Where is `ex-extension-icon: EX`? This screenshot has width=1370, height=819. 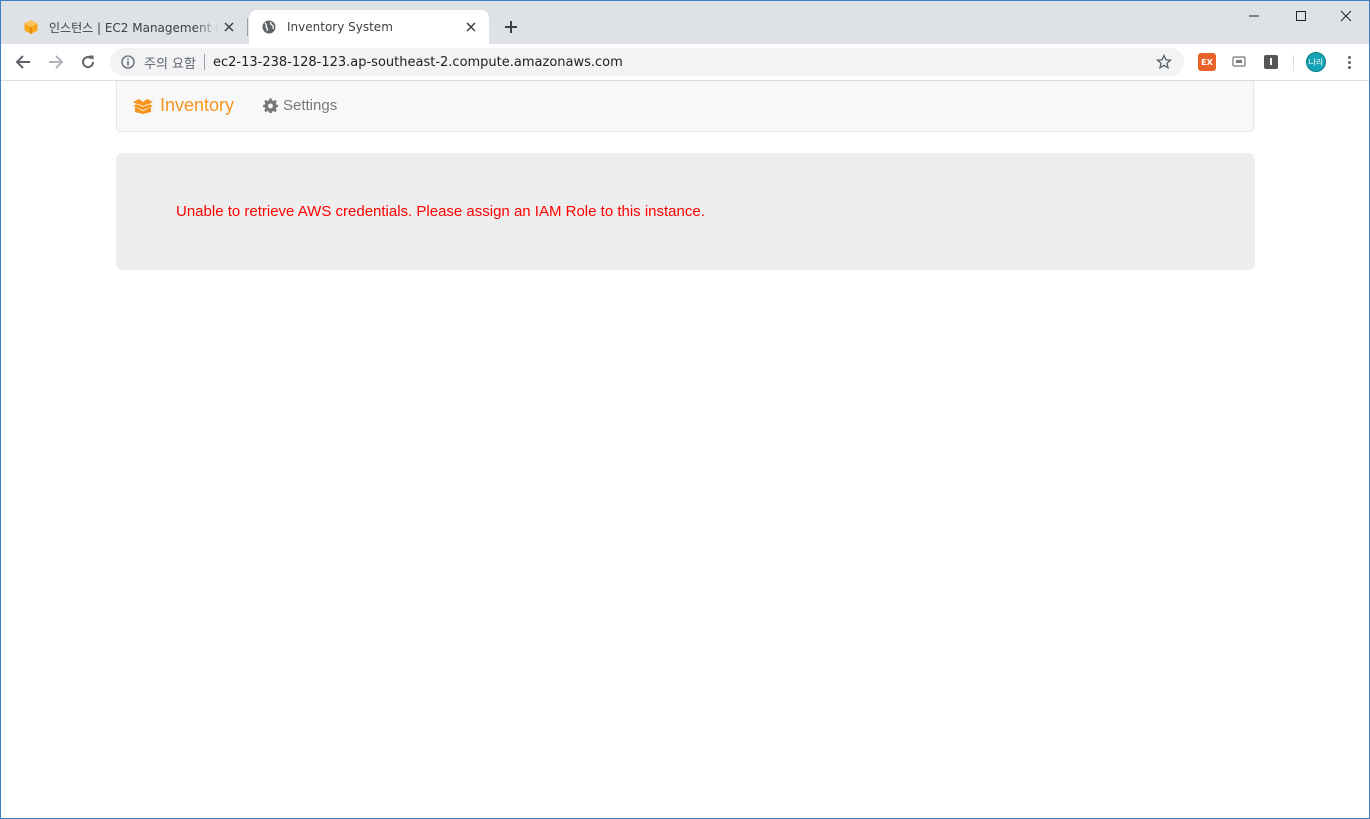
ex-extension-icon: EX is located at coordinates (1207, 62).